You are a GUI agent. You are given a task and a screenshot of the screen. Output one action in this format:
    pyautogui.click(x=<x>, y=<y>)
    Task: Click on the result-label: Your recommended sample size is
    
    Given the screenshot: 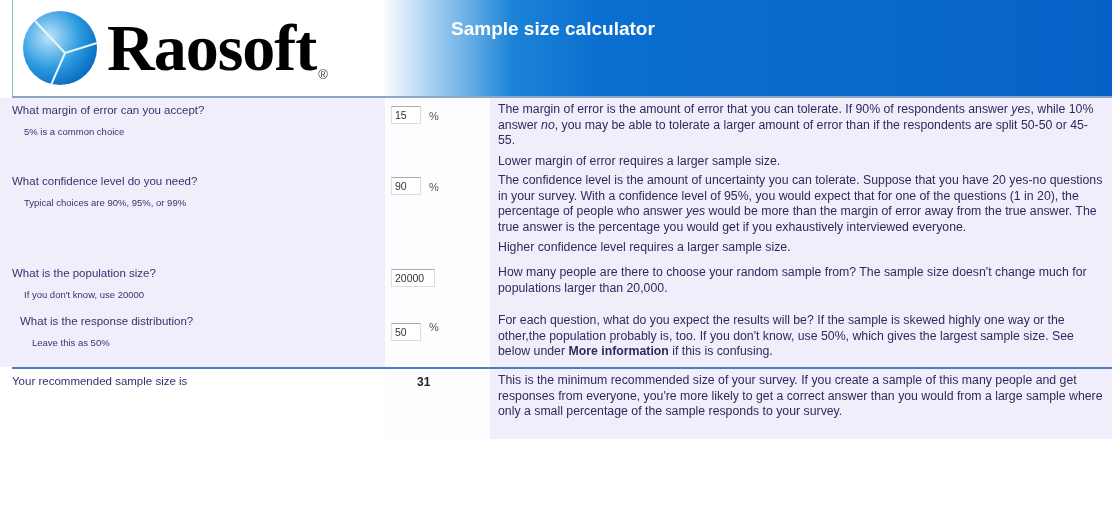 What is the action you would take?
    pyautogui.click(x=100, y=381)
    